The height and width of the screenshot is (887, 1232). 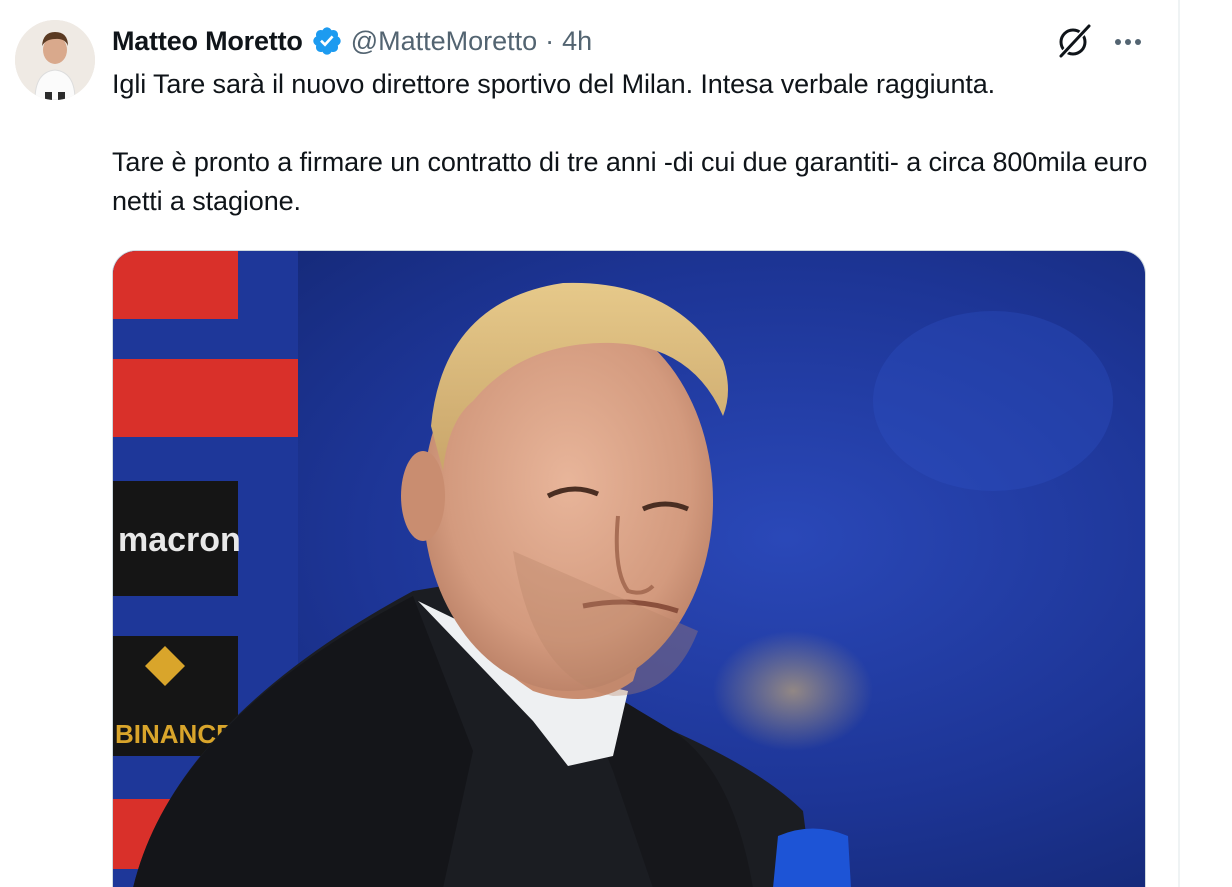 I want to click on tweet-timestamp: 4h, so click(x=577, y=41).